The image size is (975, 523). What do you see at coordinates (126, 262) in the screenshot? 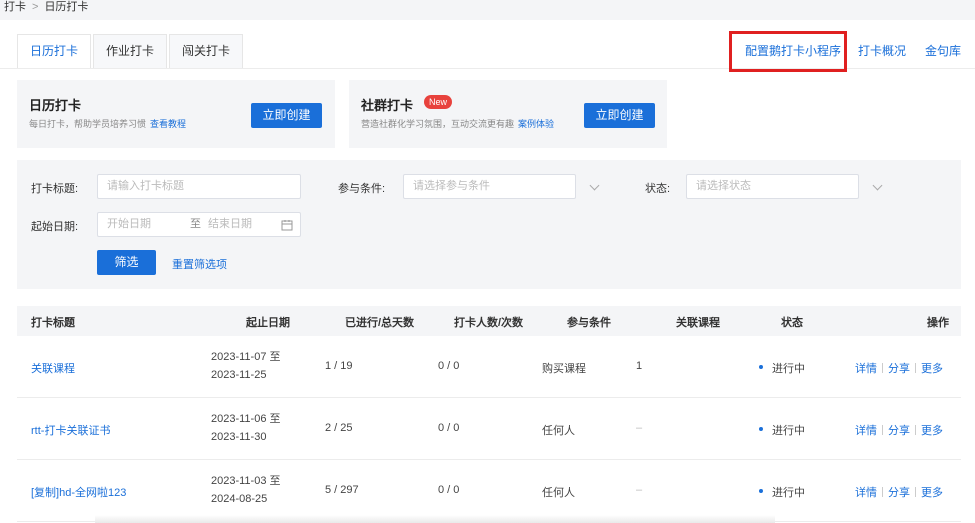
I see `filter-button: 筛选` at bounding box center [126, 262].